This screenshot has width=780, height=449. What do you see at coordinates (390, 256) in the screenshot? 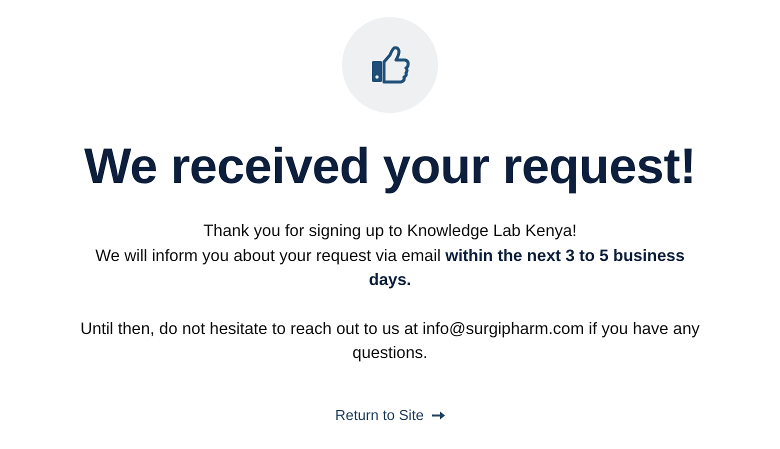
I see `message-paragraph: Thank you for signing up to Knowledge Lab Kenya! We will inform you about your request via email within the next 3 to 5 business days.` at bounding box center [390, 256].